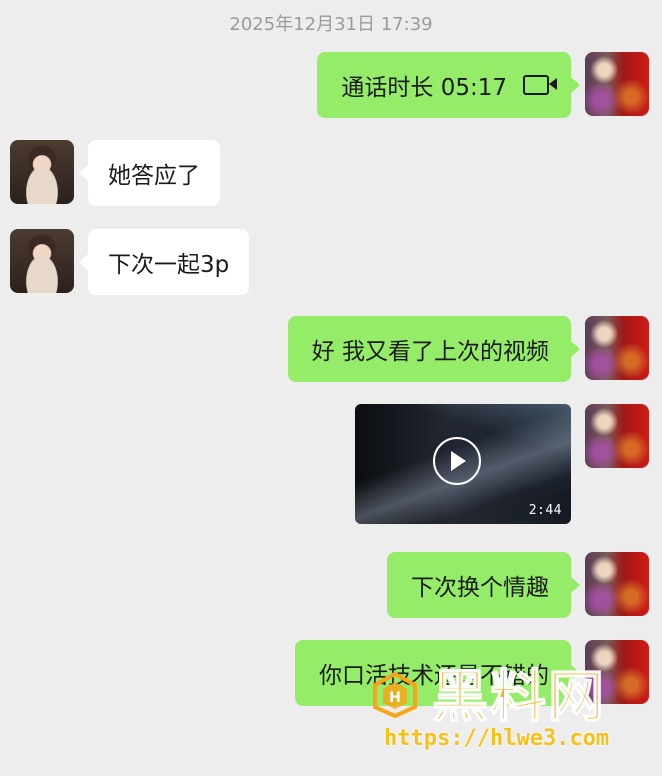 The width and height of the screenshot is (662, 776). What do you see at coordinates (540, 85) in the screenshot?
I see `video-call-icon` at bounding box center [540, 85].